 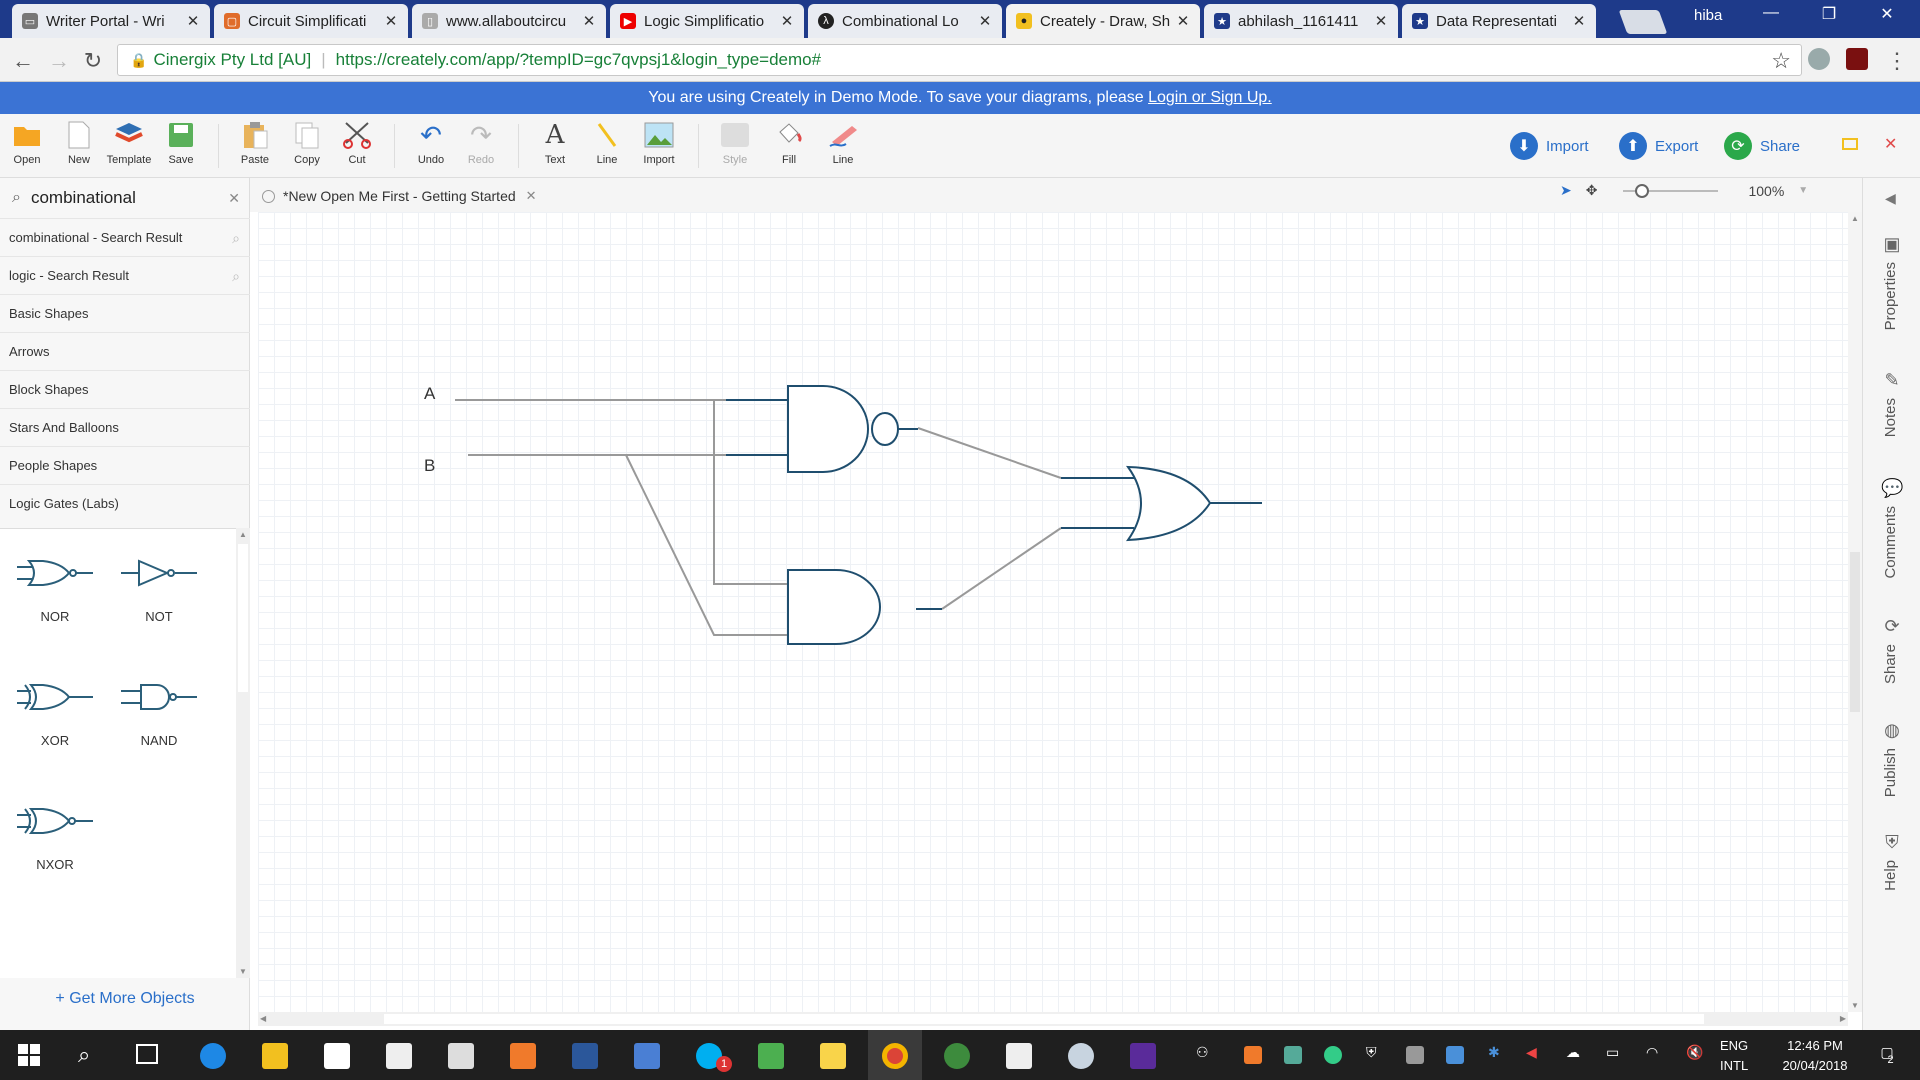 What do you see at coordinates (771, 1056) in the screenshot?
I see `spreadsheet-app-icon` at bounding box center [771, 1056].